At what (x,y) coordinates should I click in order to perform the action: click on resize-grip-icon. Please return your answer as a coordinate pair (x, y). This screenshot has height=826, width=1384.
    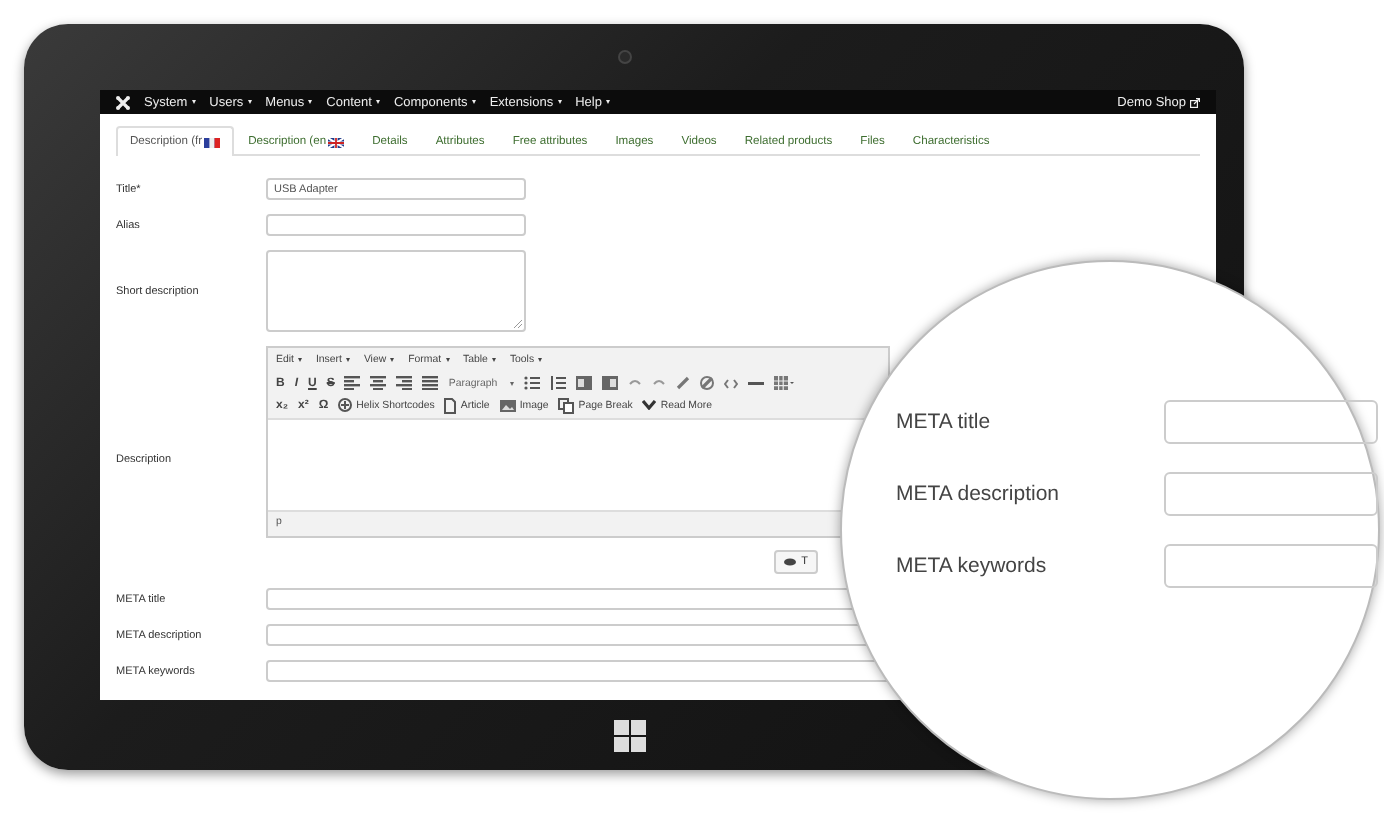
    Looking at the image, I should click on (518, 324).